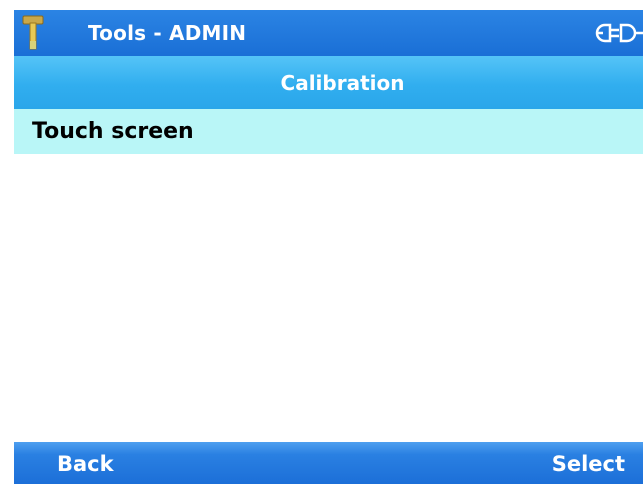 The image size is (643, 484). What do you see at coordinates (619, 33) in the screenshot?
I see `connector-icon` at bounding box center [619, 33].